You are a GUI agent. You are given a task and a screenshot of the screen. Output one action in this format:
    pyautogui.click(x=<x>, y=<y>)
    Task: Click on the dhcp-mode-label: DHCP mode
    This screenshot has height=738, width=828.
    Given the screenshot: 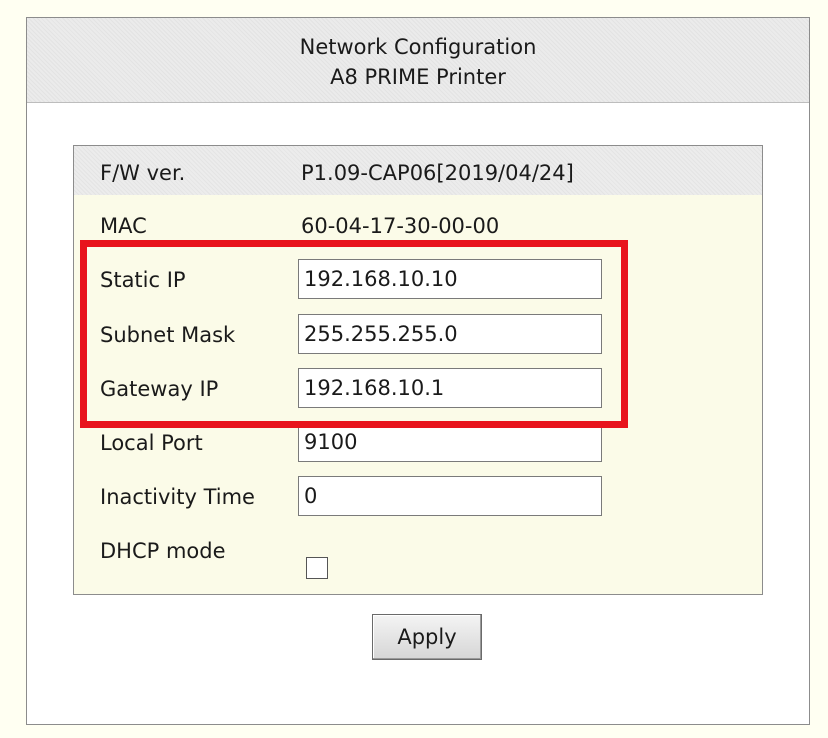 What is the action you would take?
    pyautogui.click(x=163, y=551)
    